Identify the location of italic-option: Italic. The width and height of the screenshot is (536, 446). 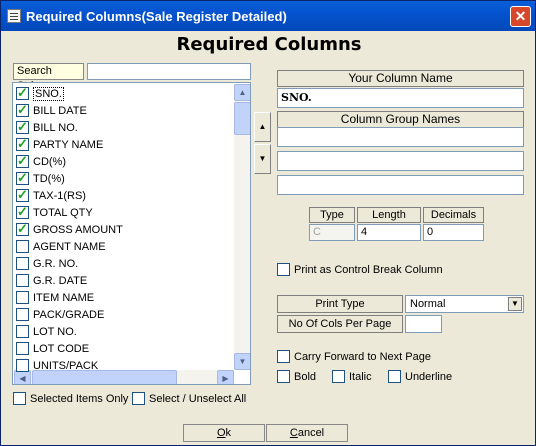
(352, 376).